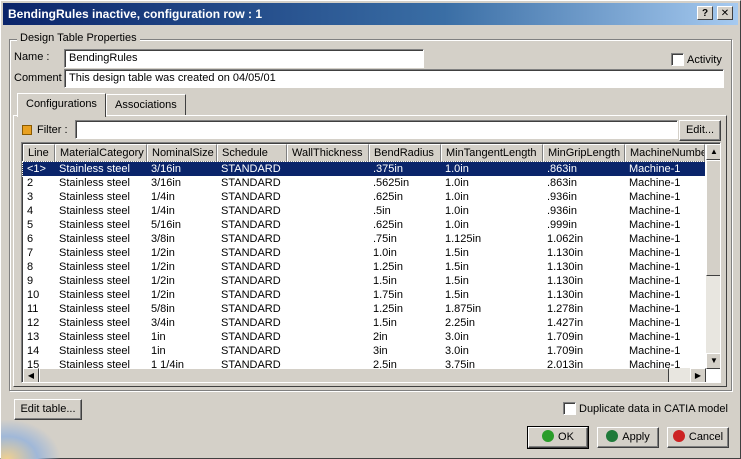 Image resolution: width=741 pixels, height=459 pixels. I want to click on table-cell: 2in, so click(405, 337).